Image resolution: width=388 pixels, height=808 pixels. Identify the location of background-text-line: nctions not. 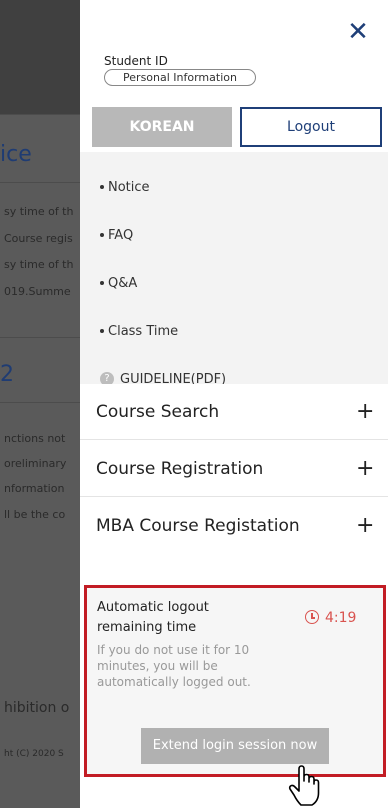
(35, 438).